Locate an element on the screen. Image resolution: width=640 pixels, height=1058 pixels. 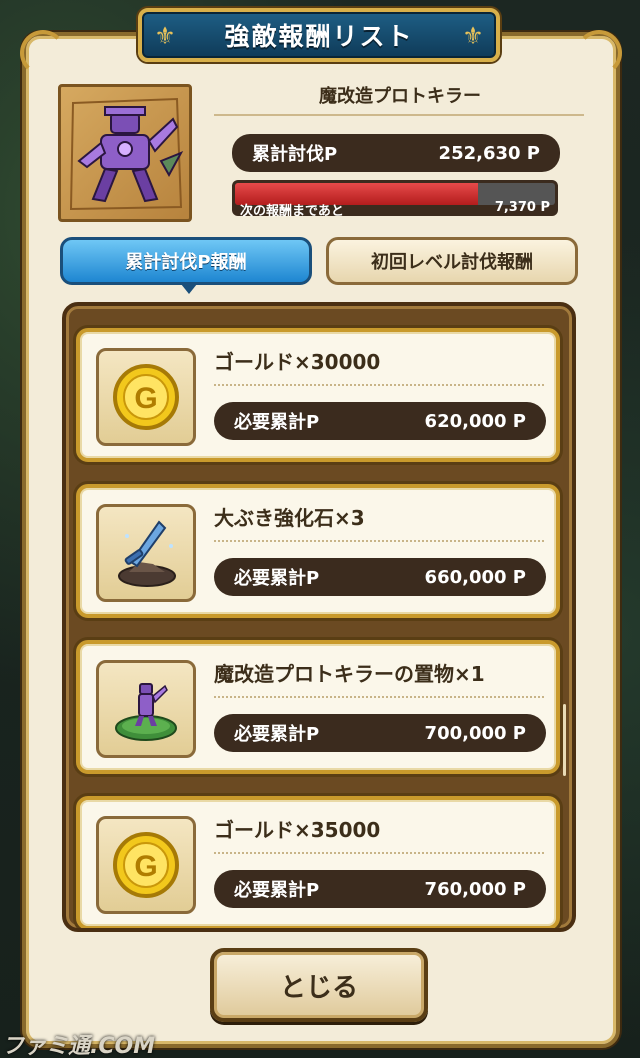
reward-name: ゴールド×35000 is located at coordinates (297, 830).